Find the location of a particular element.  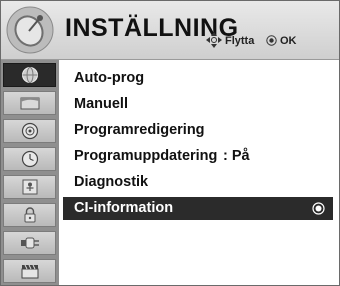

satellite-dish-icon is located at coordinates (30, 30).